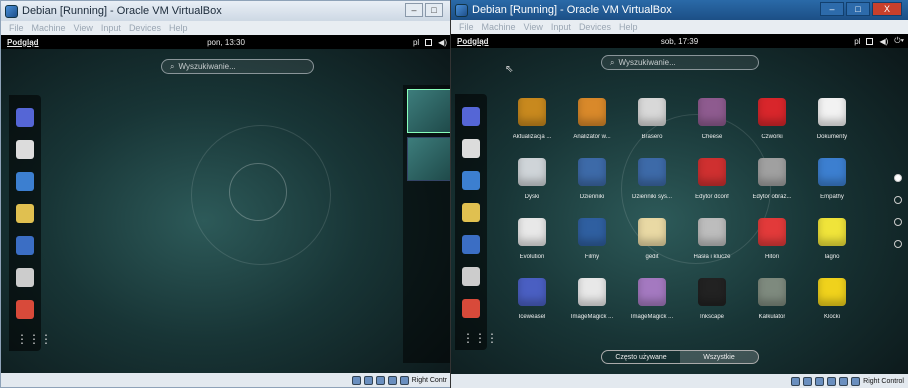 This screenshot has height=388, width=908. What do you see at coordinates (772, 292) in the screenshot?
I see `calculator-icon` at bounding box center [772, 292].